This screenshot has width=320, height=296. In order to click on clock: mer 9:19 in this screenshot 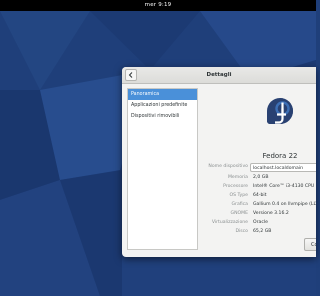, I will do `click(158, 5)`.